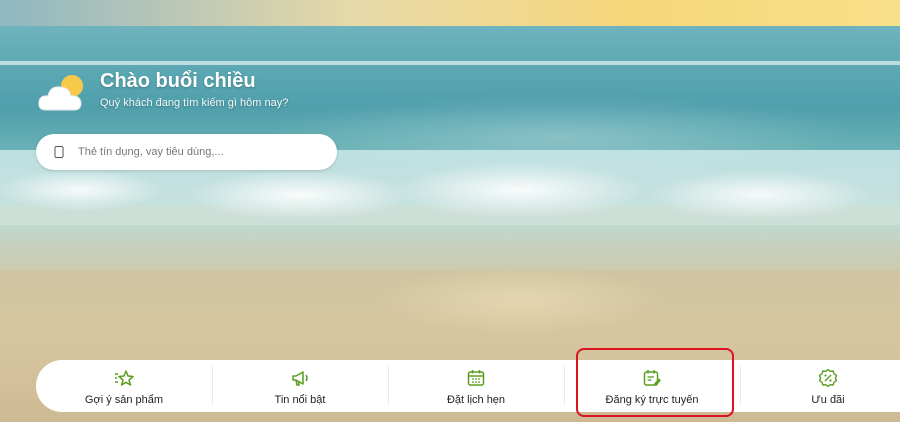  Describe the element at coordinates (194, 103) in the screenshot. I see `greeting-subtitle: Quý khách đang tìm kiếm gì hôm nay?` at that location.